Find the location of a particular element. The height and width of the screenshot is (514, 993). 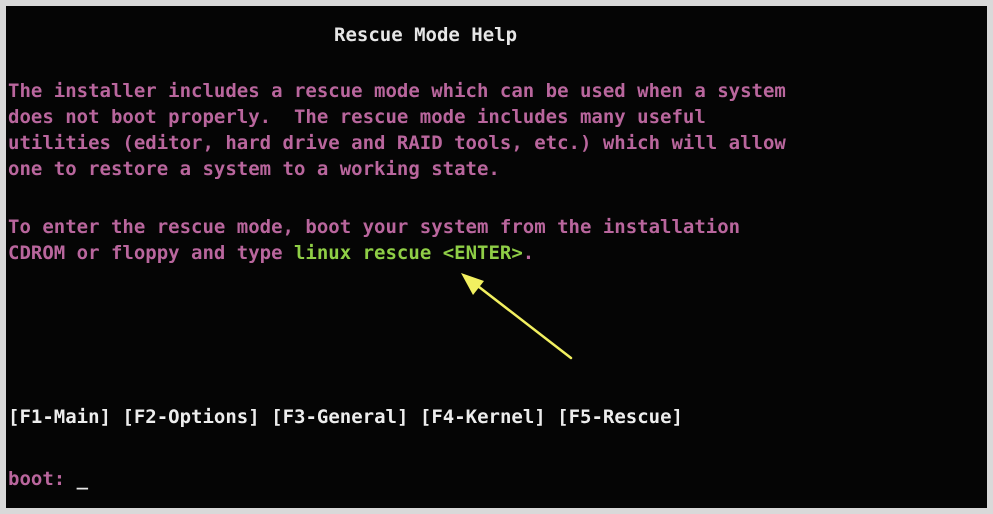

fkey-main: [F1-Main] is located at coordinates (59, 417).